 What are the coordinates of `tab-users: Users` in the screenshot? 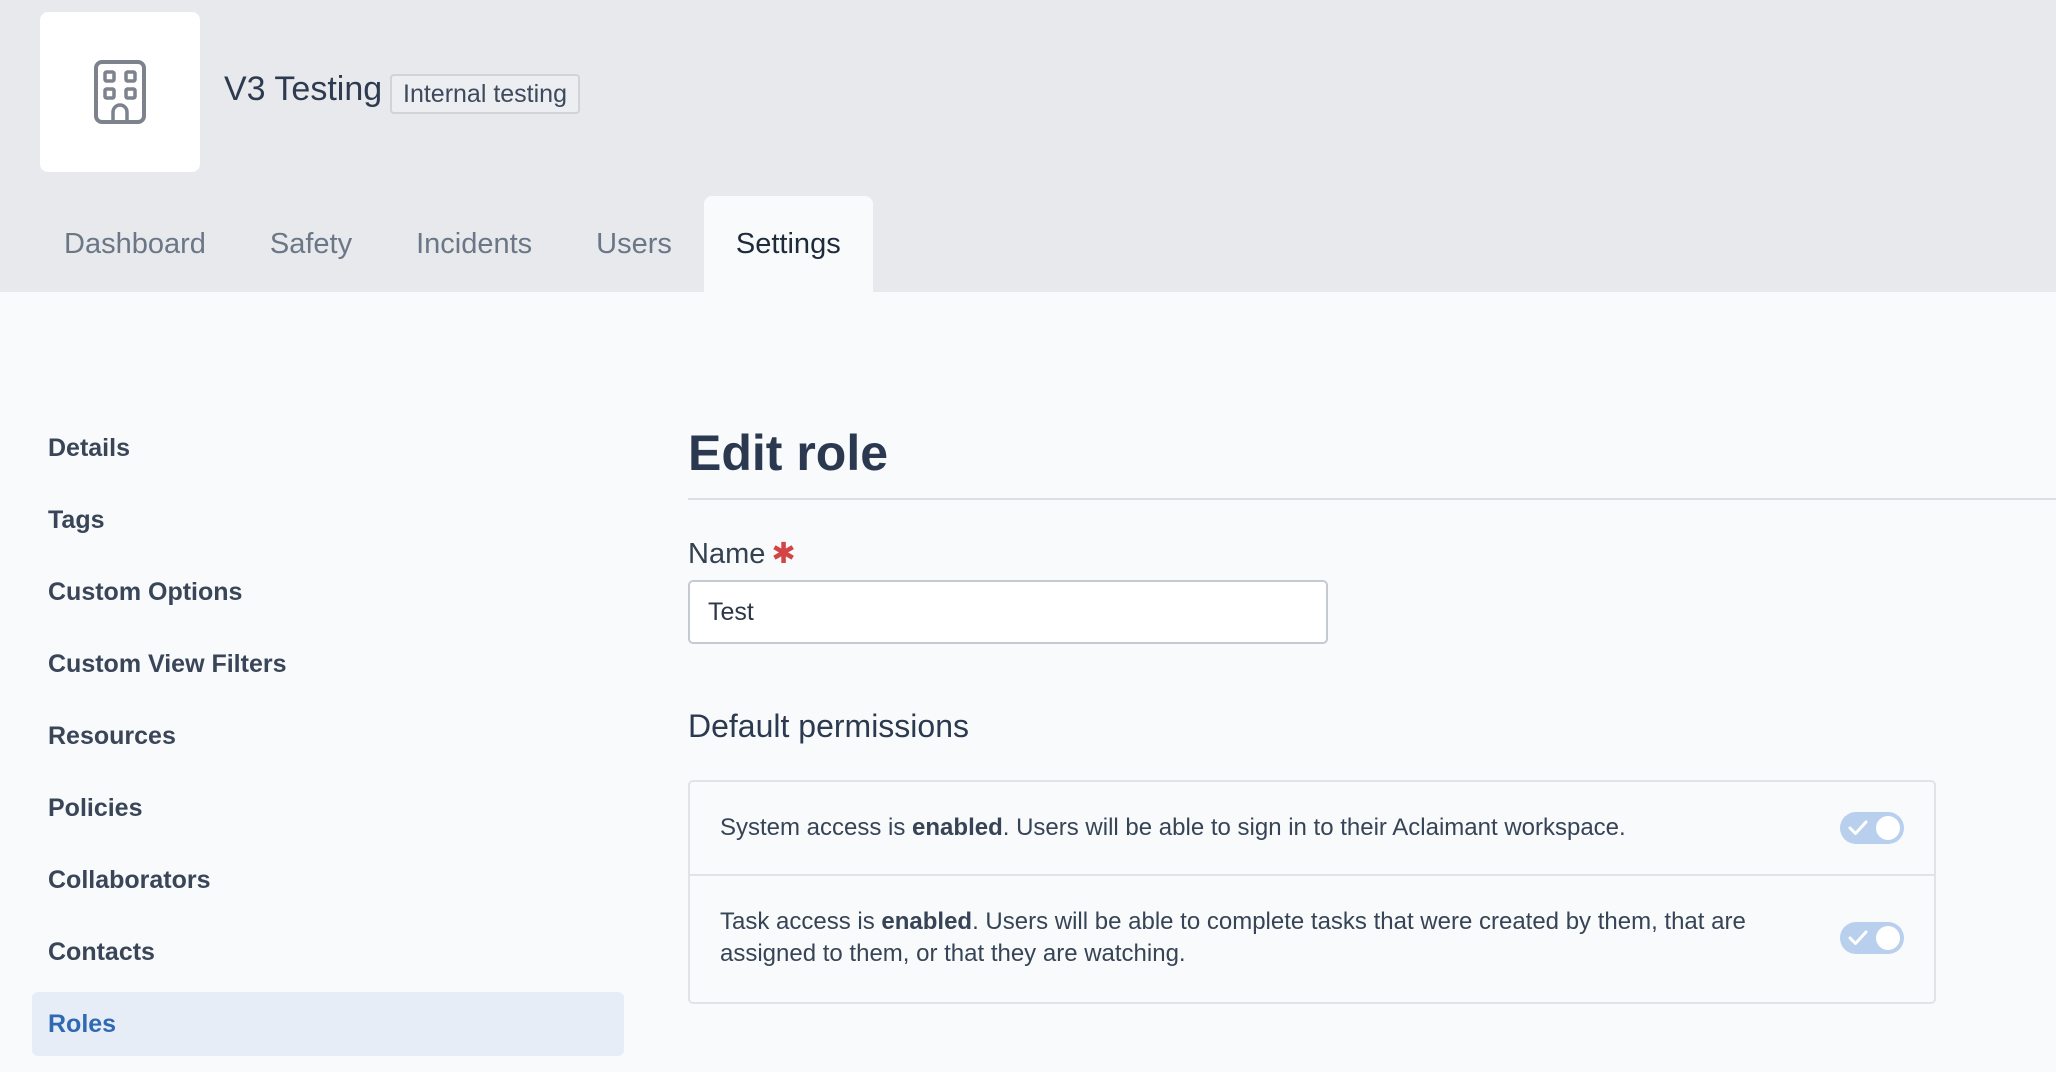 It's located at (634, 244).